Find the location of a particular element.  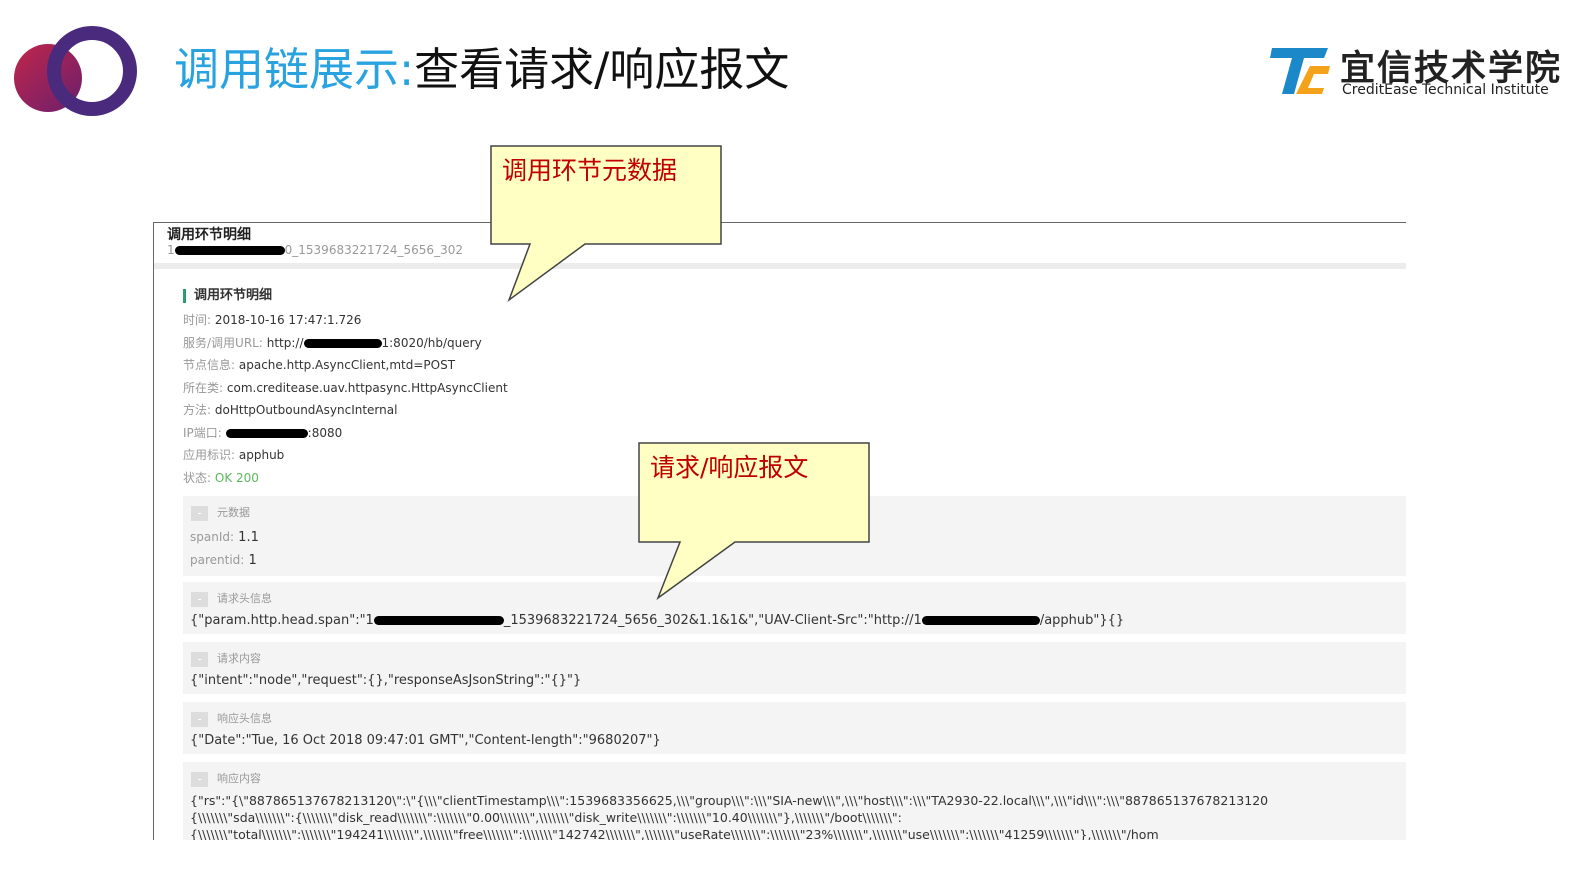

response-header-panel-header: - 响应头信息 is located at coordinates (231, 718).